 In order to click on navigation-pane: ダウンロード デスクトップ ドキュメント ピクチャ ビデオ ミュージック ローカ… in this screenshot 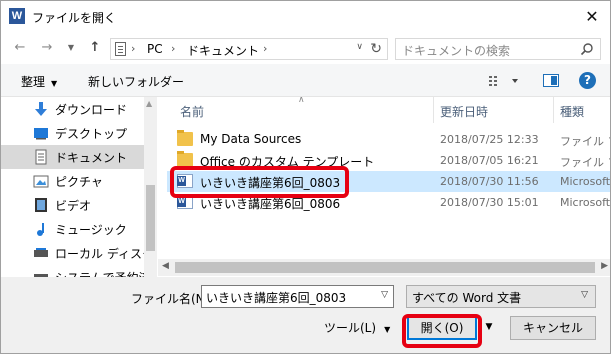, I will do `click(79, 187)`.